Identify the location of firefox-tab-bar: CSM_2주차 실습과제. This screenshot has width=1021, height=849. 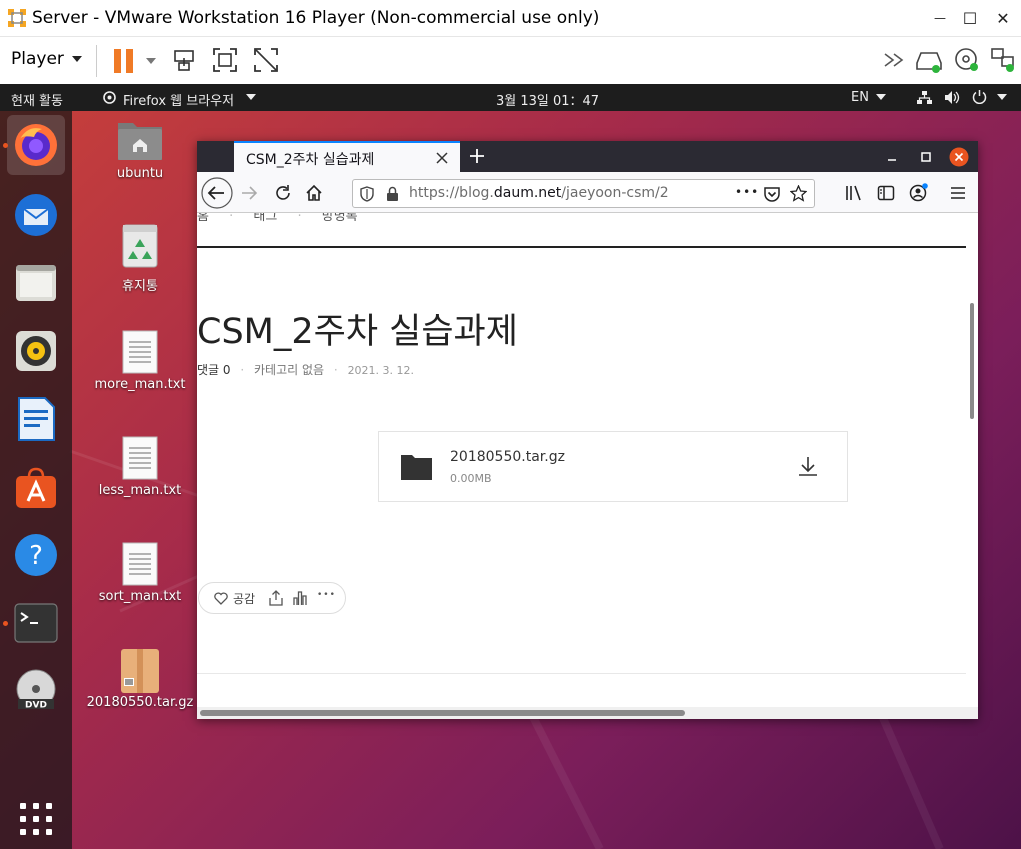
(587, 156).